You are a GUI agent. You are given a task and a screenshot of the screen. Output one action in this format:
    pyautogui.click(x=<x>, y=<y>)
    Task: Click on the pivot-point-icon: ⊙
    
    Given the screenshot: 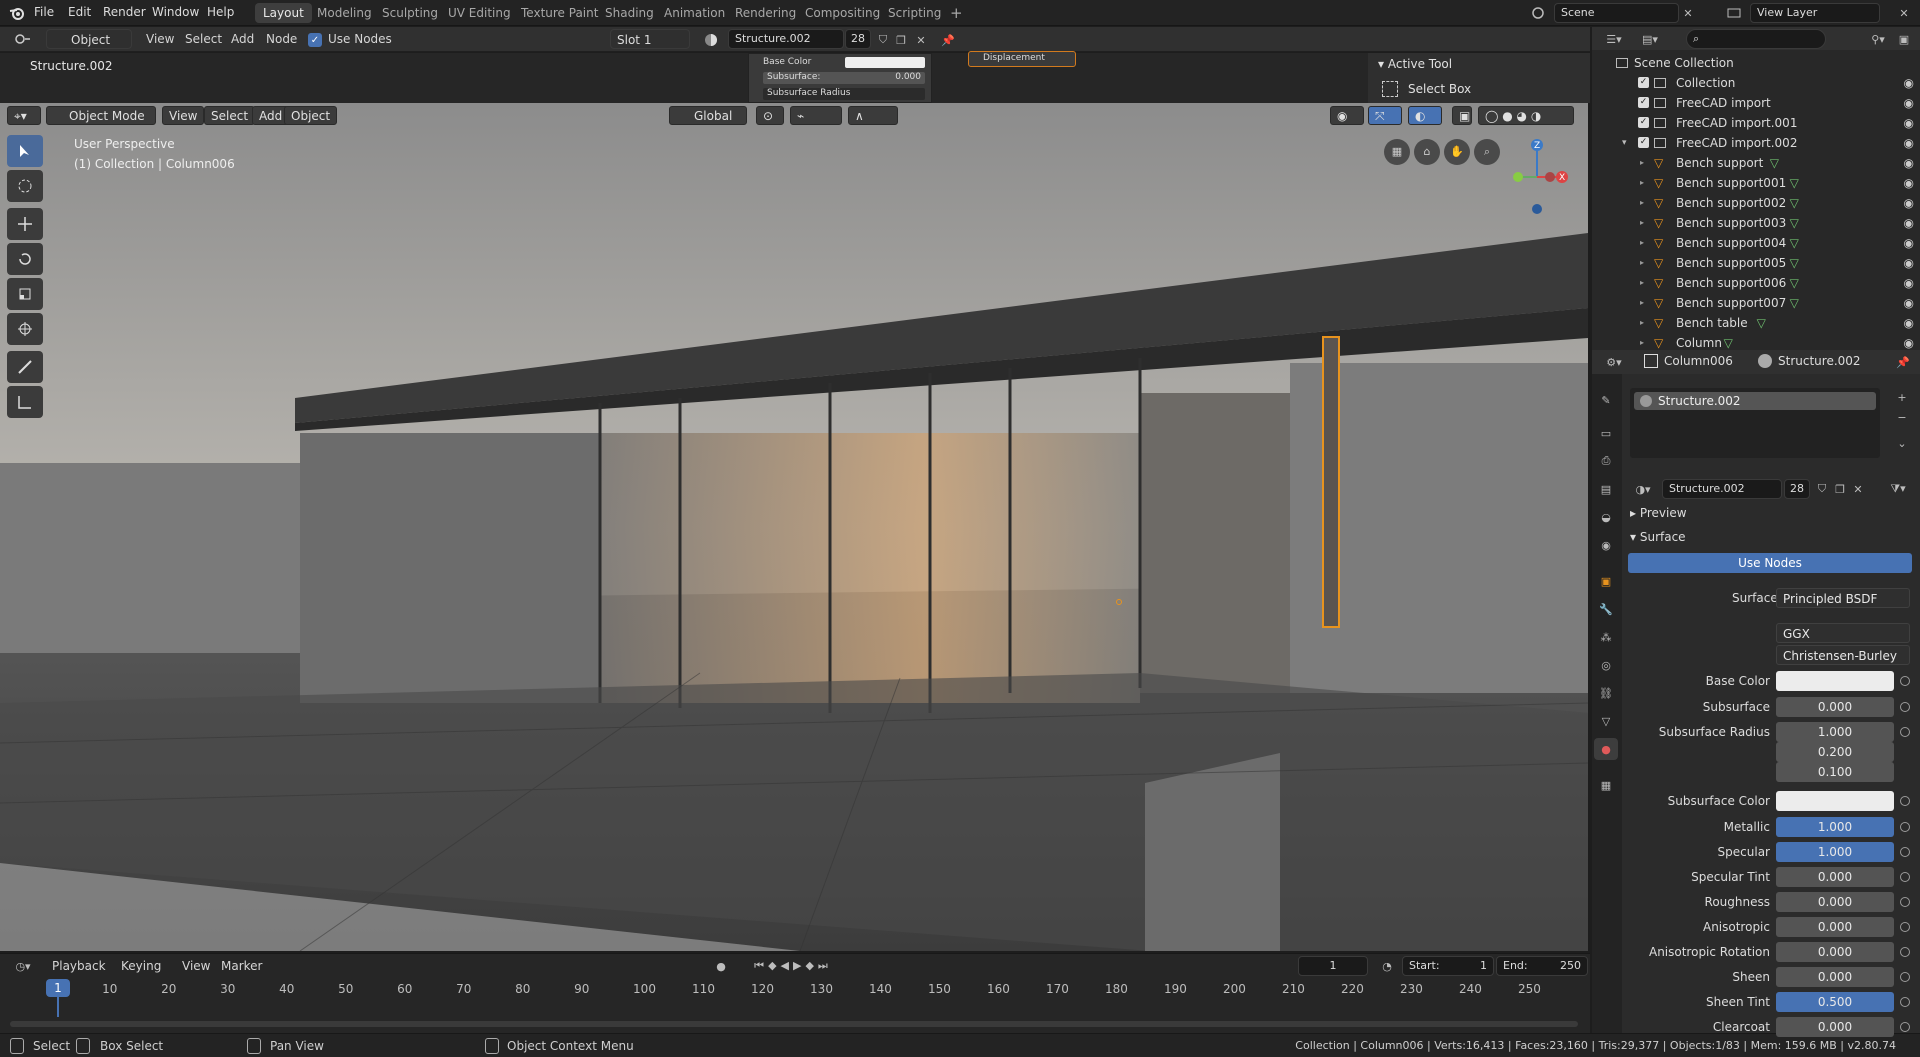 What is the action you would take?
    pyautogui.click(x=770, y=115)
    